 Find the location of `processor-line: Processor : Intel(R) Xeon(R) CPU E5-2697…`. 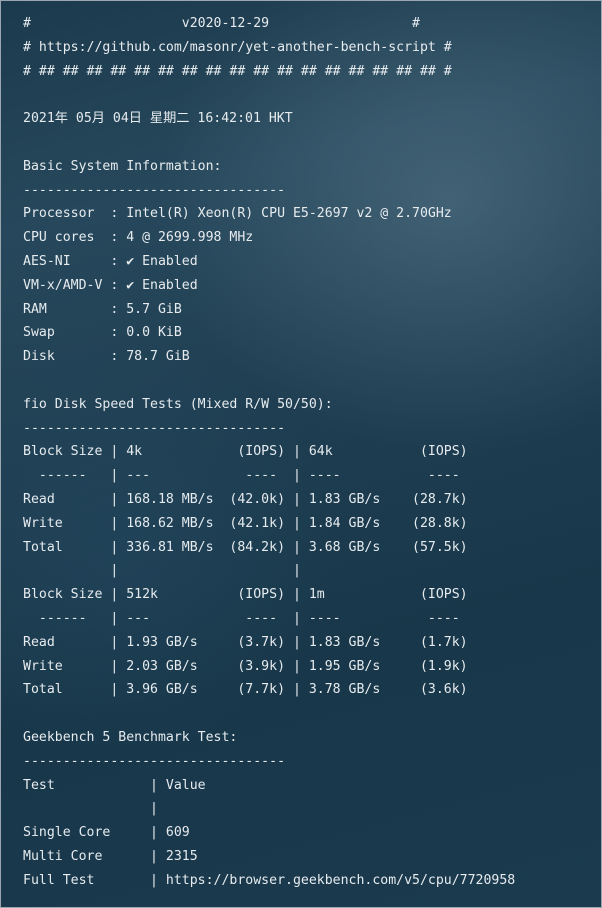

processor-line: Processor : Intel(R) Xeon(R) CPU E5-2697… is located at coordinates (237, 214).